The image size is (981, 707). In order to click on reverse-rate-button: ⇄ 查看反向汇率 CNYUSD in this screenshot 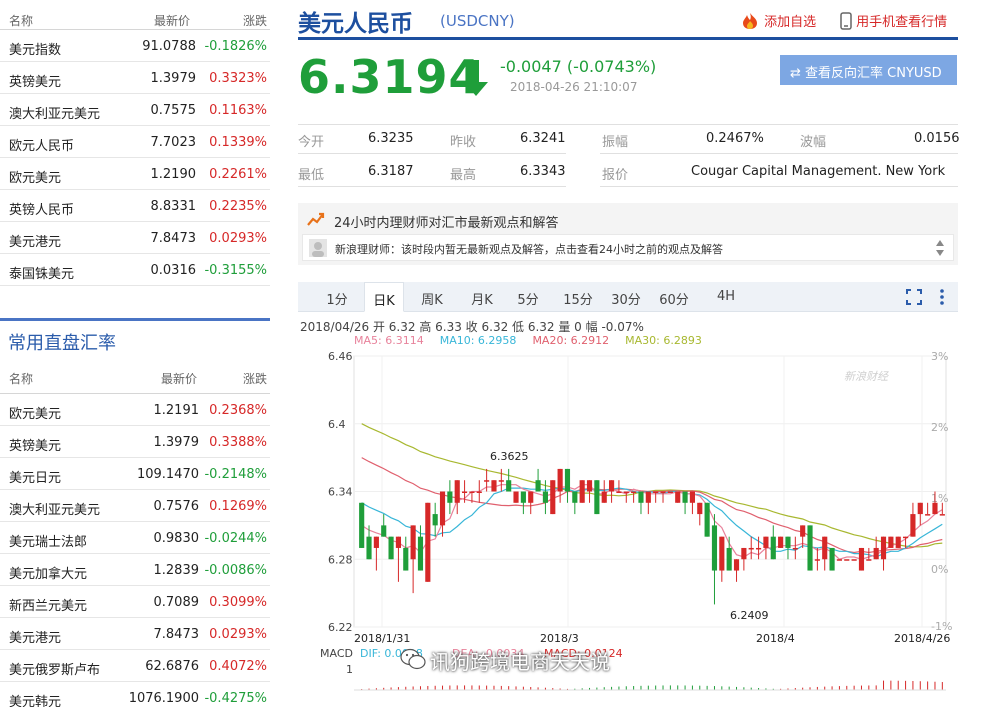, I will do `click(868, 70)`.